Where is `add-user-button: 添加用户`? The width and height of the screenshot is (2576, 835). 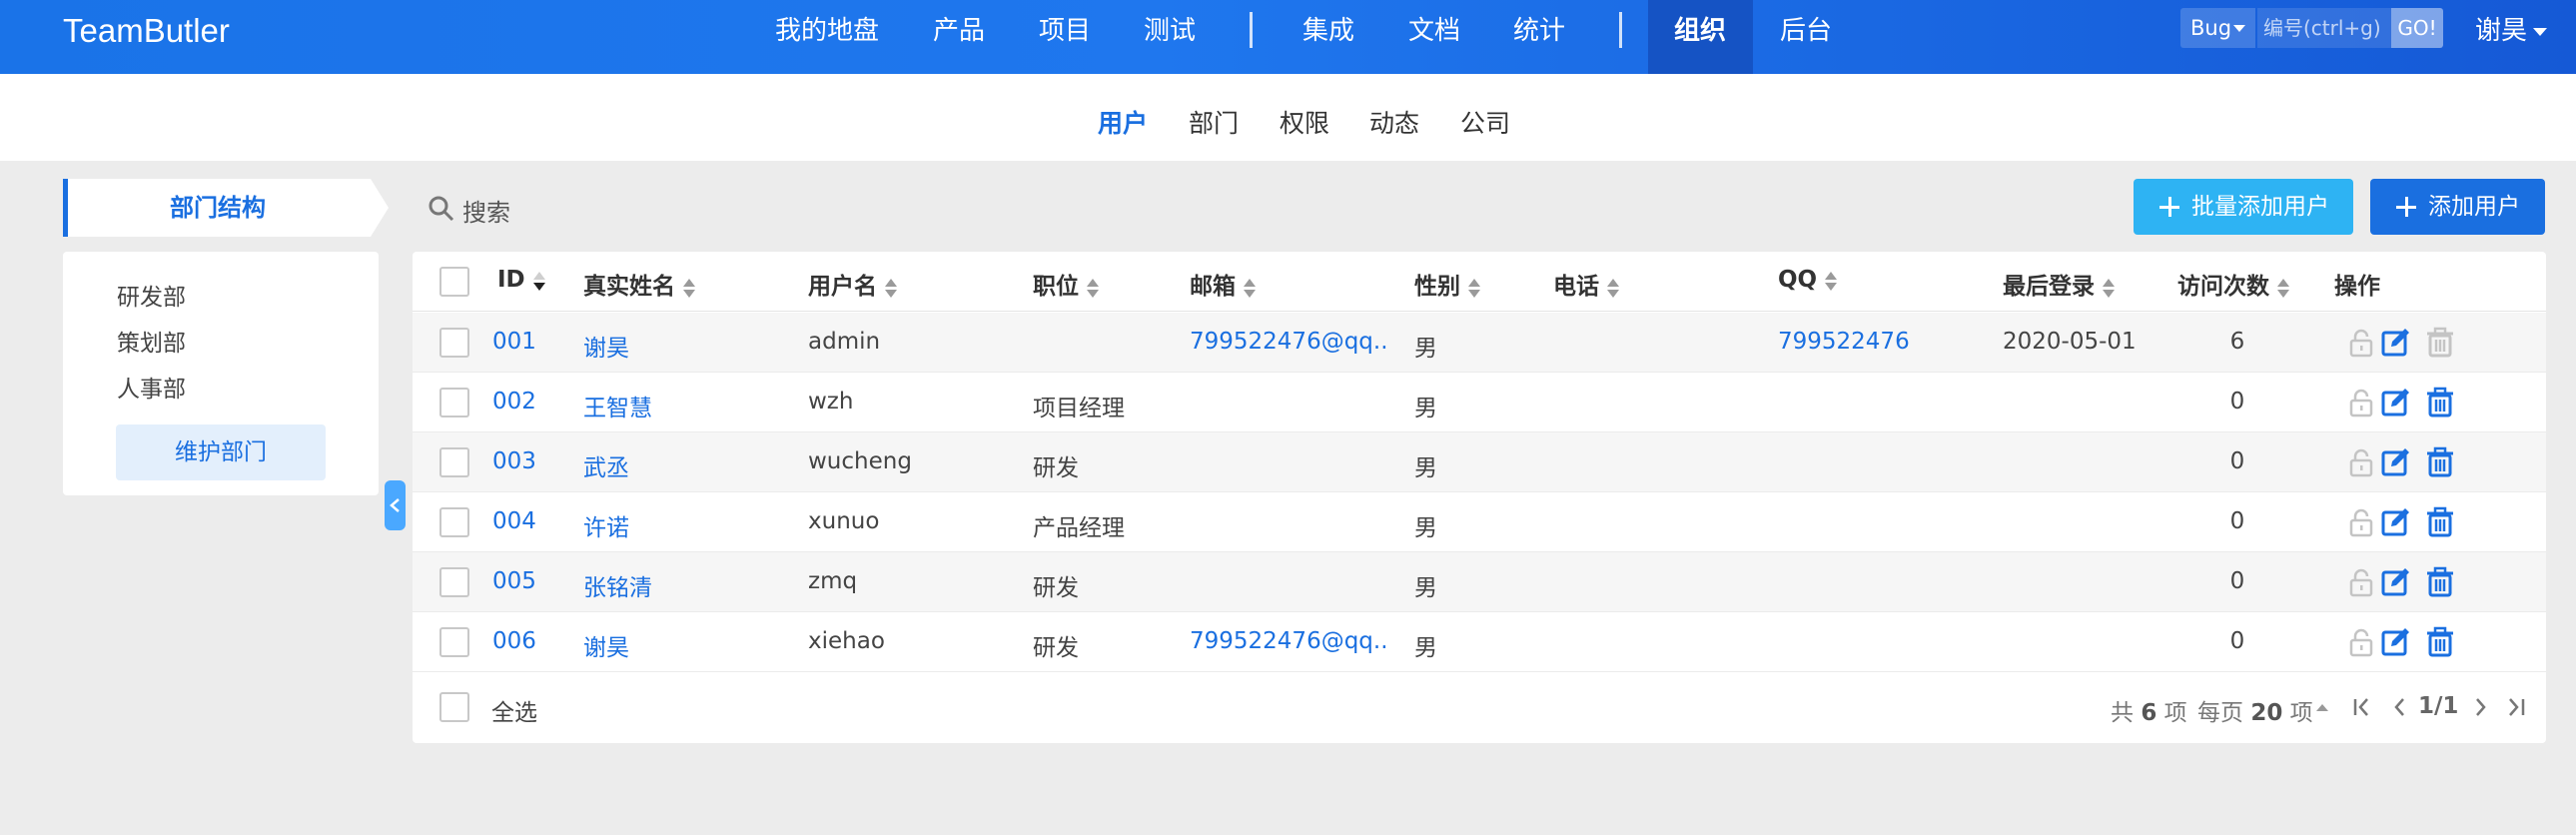 add-user-button: 添加用户 is located at coordinates (2458, 207).